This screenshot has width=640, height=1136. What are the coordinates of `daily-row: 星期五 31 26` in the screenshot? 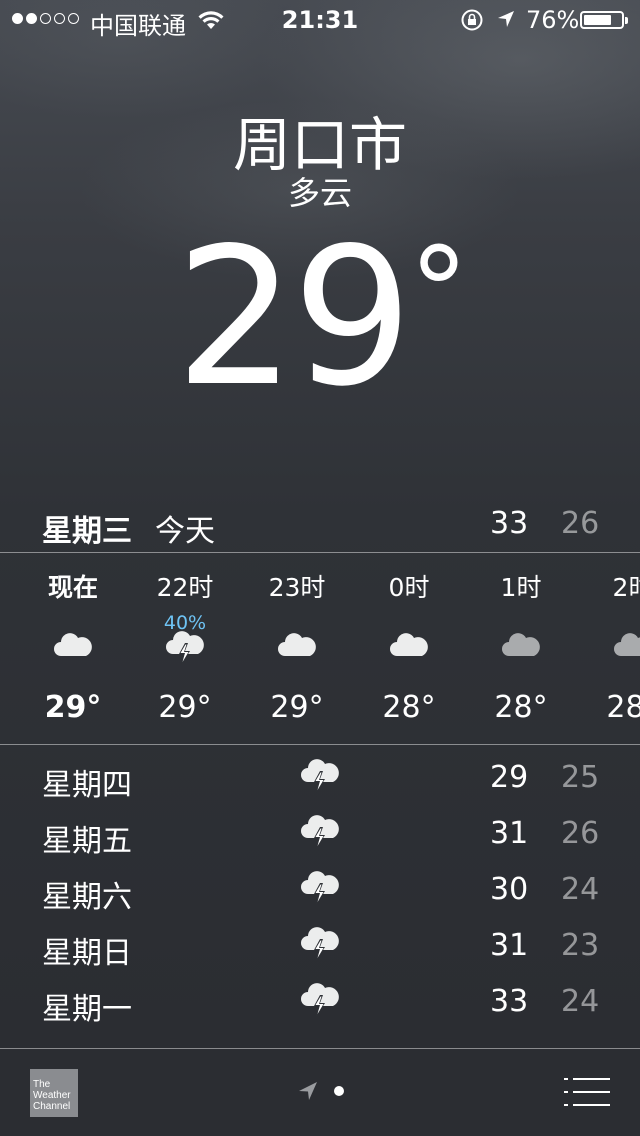 It's located at (320, 836).